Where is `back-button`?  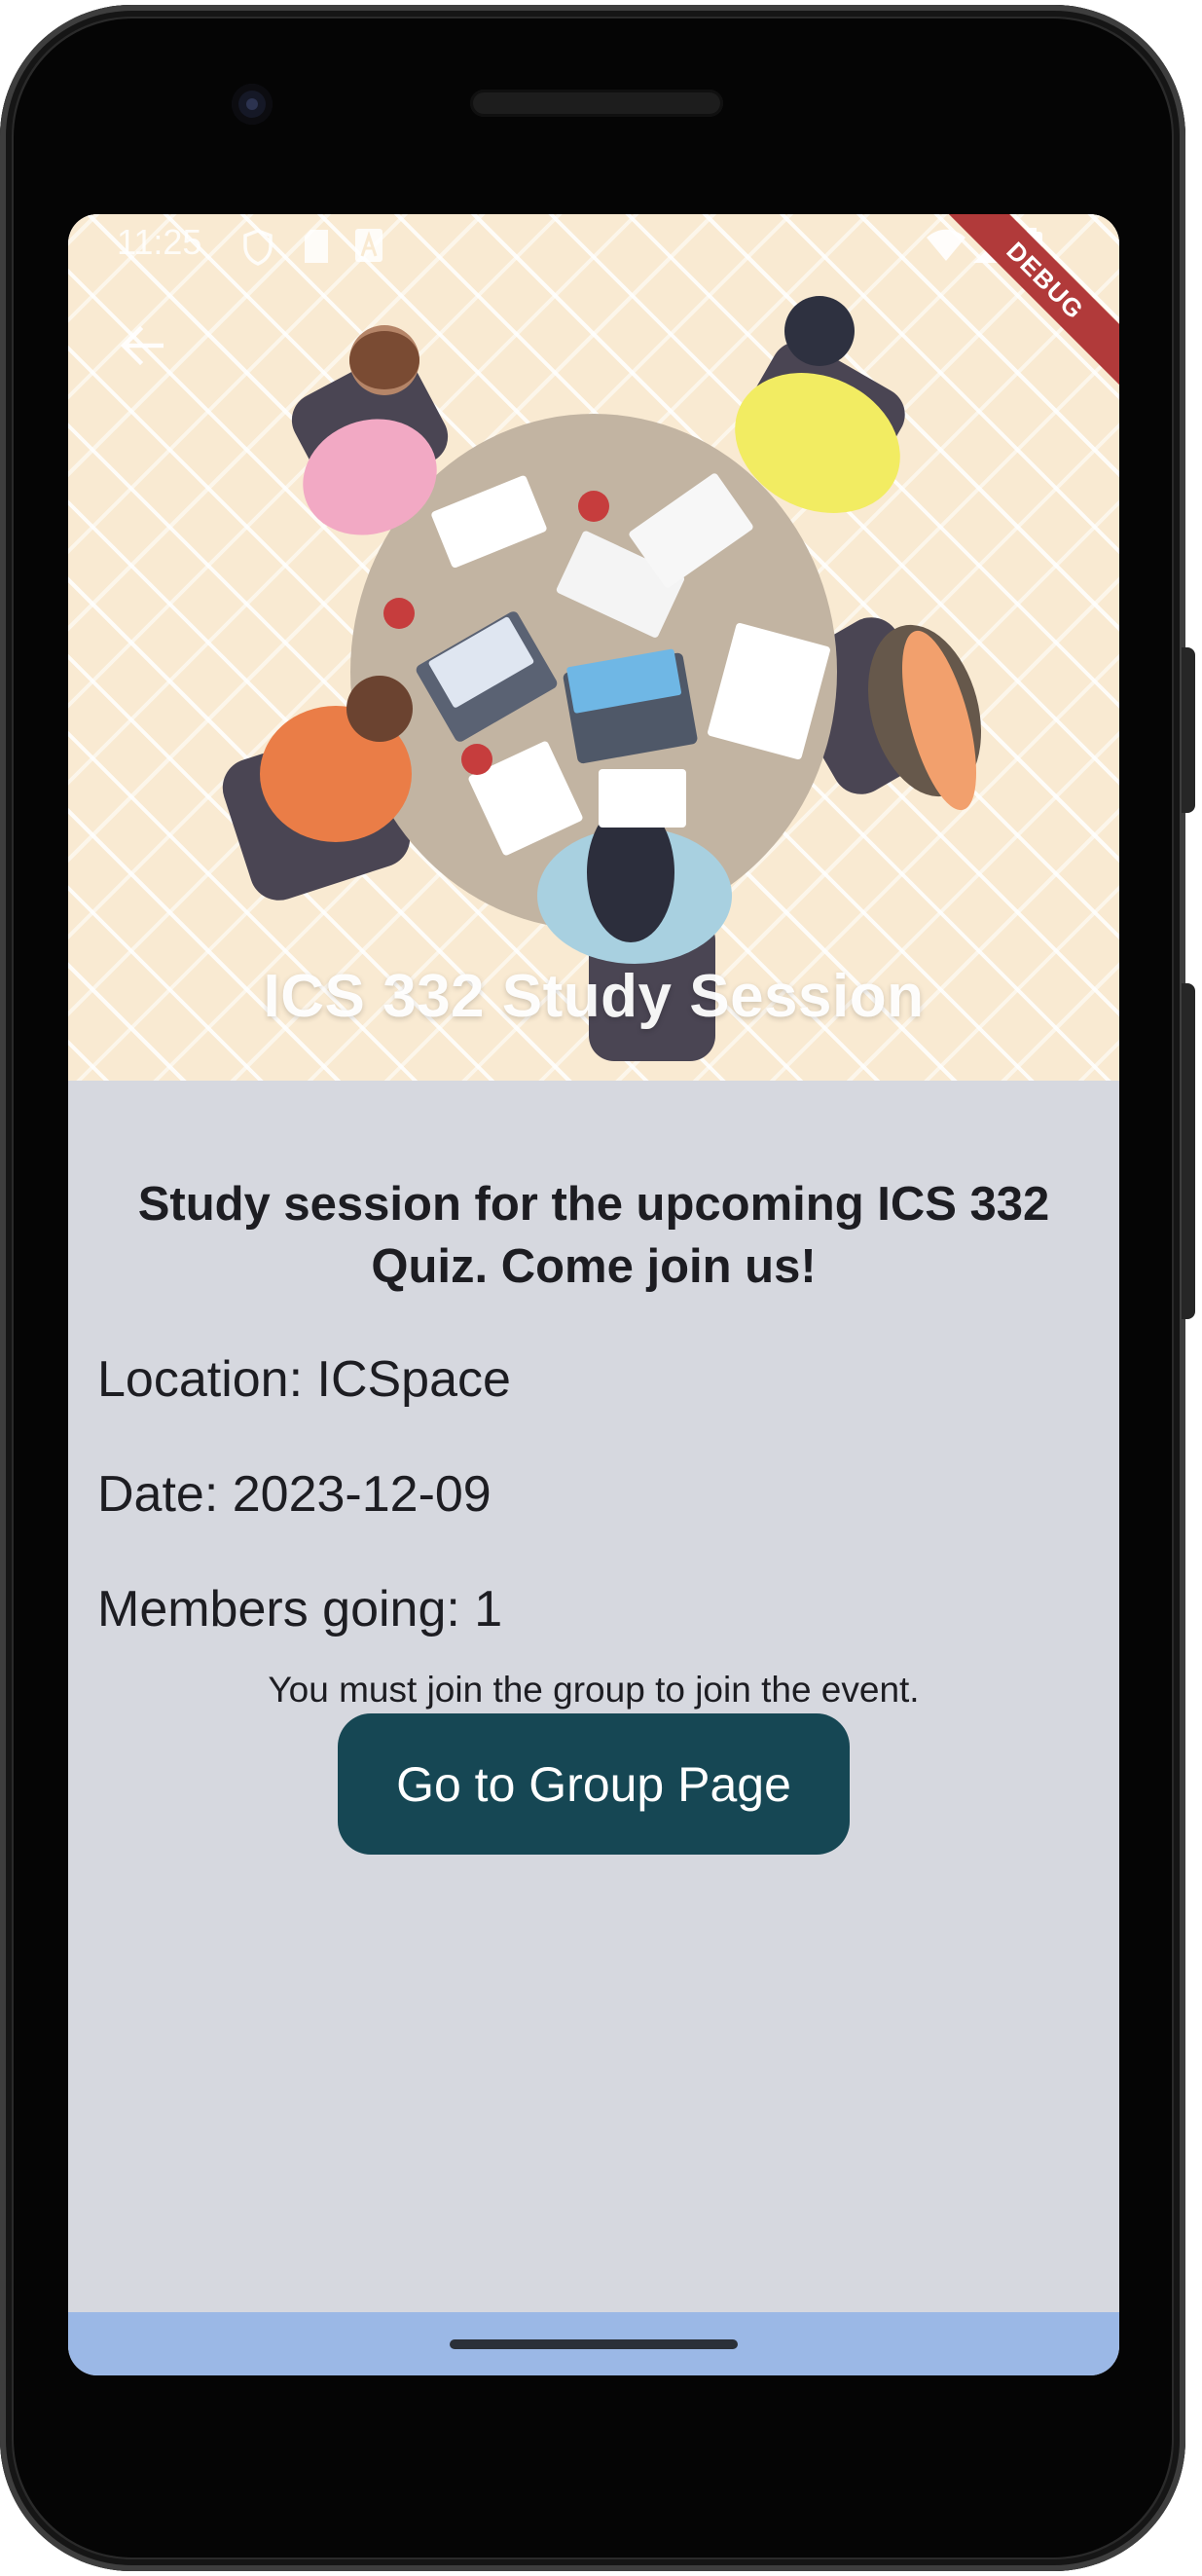
back-button is located at coordinates (141, 346).